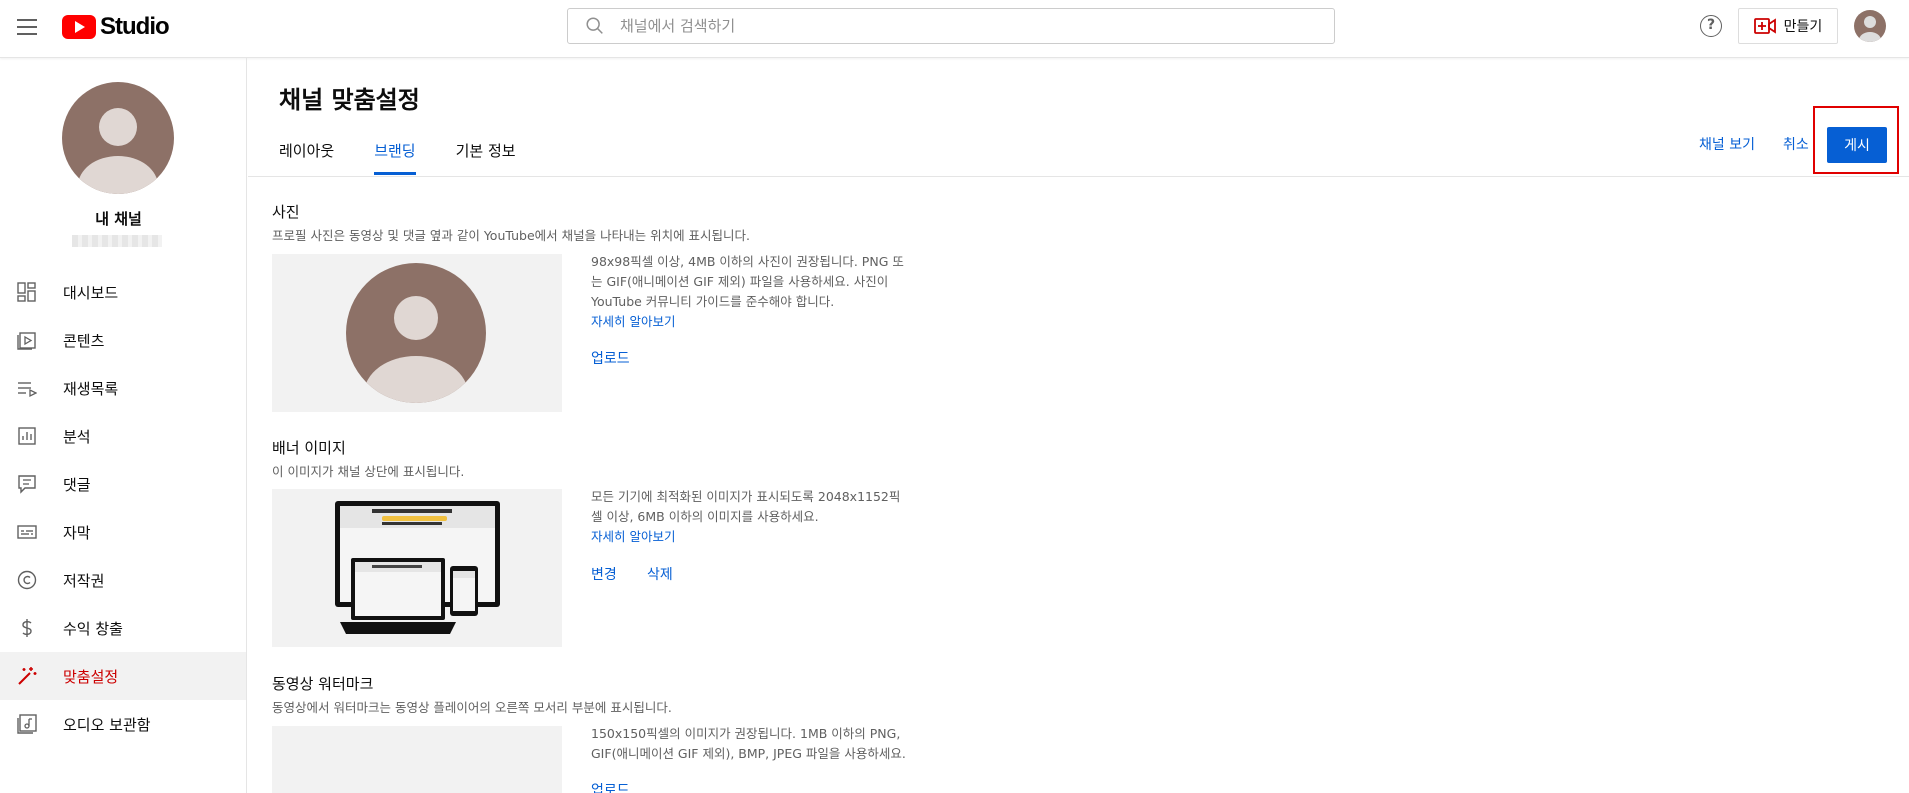 The width and height of the screenshot is (1909, 793). What do you see at coordinates (594, 25) in the screenshot?
I see `search-icon` at bounding box center [594, 25].